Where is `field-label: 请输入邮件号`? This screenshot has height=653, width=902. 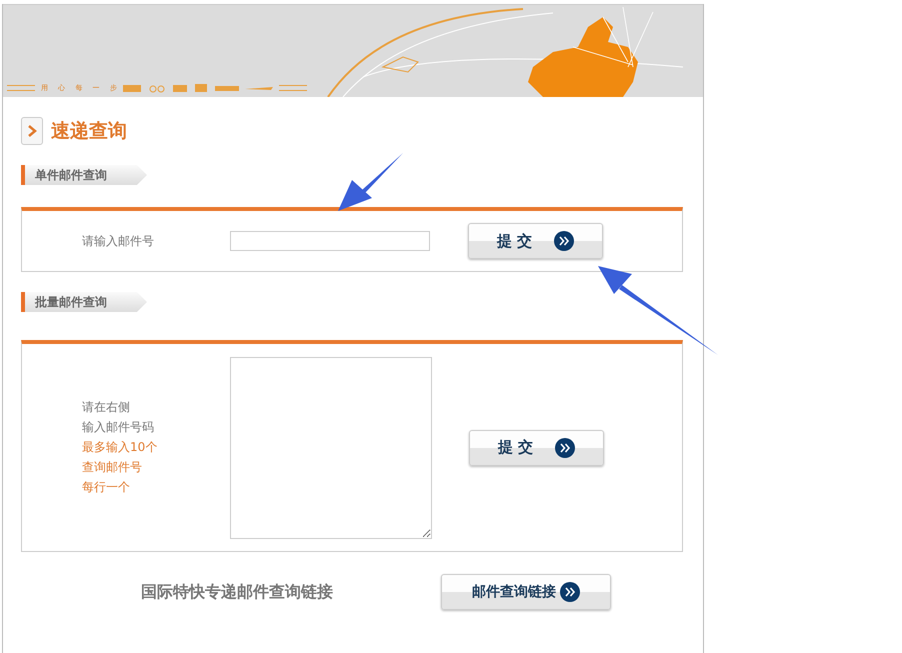
field-label: 请输入邮件号 is located at coordinates (118, 241).